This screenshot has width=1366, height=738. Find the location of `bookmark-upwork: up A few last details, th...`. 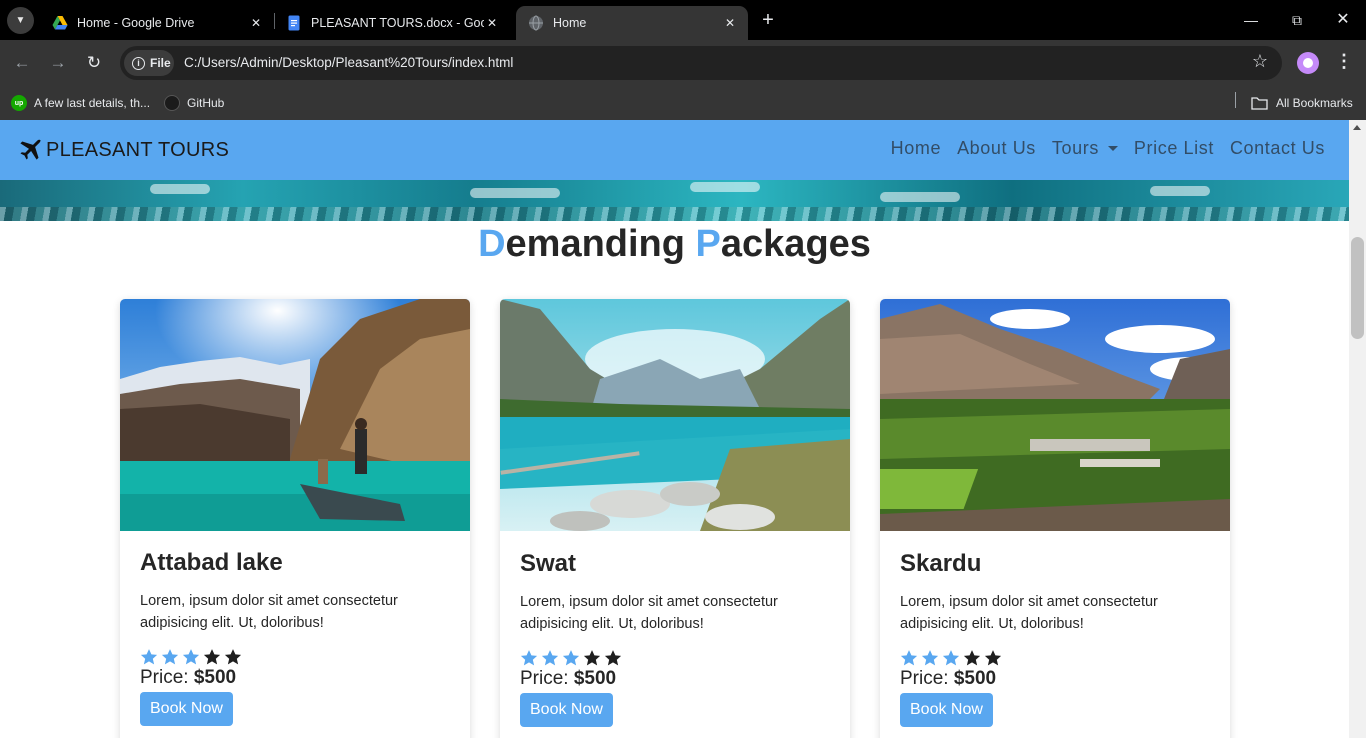

bookmark-upwork: up A few last details, th... is located at coordinates (80, 103).